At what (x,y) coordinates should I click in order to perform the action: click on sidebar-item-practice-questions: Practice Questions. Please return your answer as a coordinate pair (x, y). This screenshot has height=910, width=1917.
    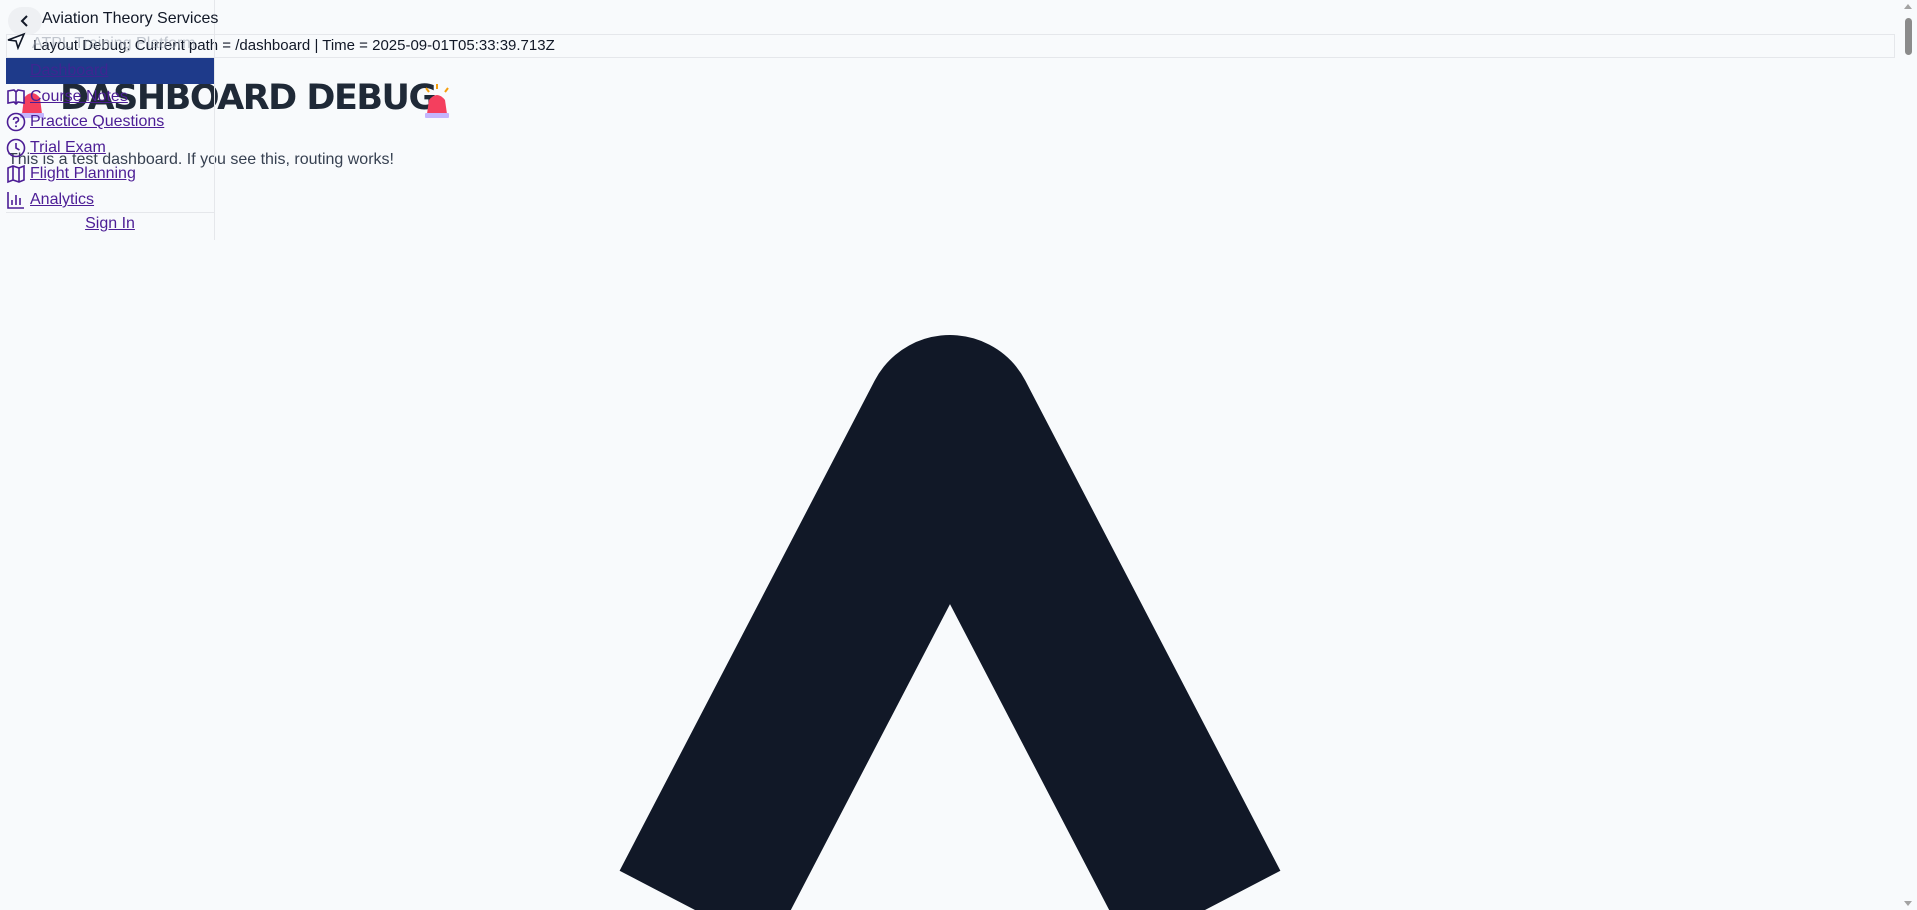
    Looking at the image, I should click on (85, 122).